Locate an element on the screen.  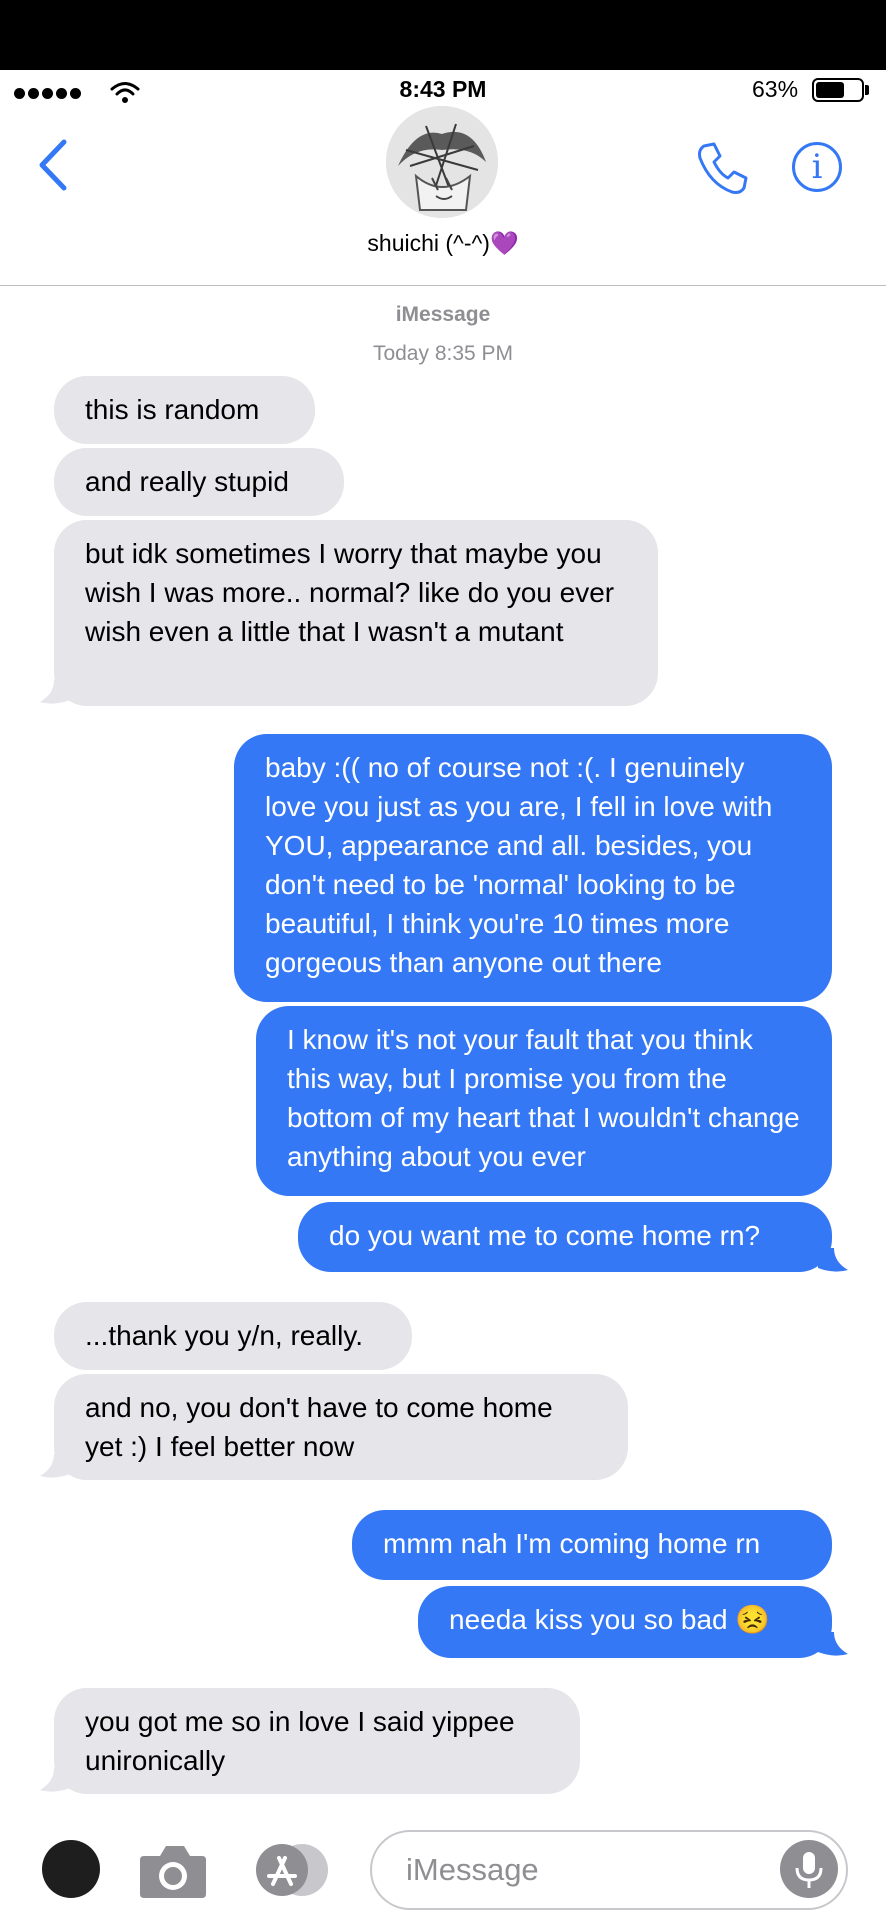
top-black-bar is located at coordinates (443, 35).